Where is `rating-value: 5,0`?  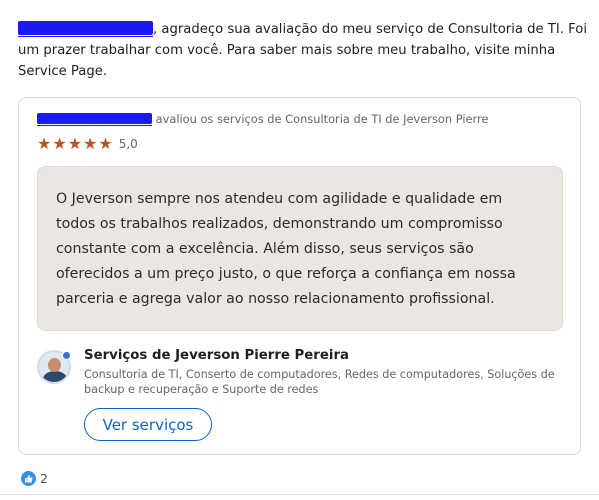
rating-value: 5,0 is located at coordinates (128, 144).